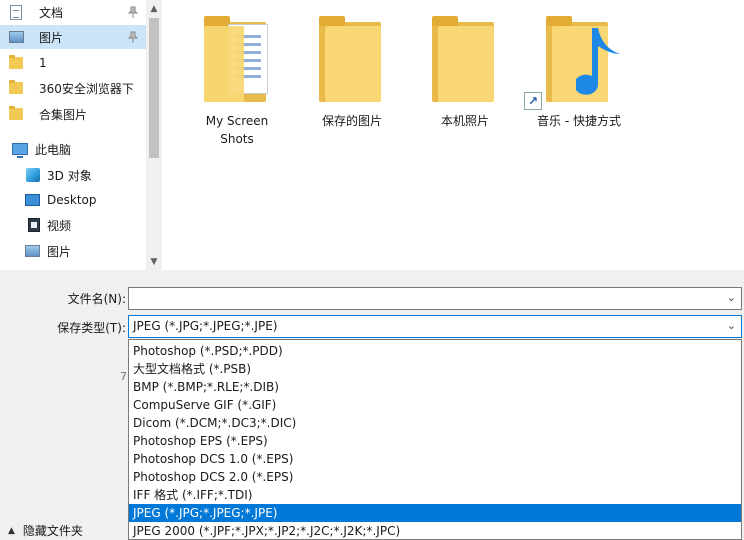 This screenshot has width=744, height=540. I want to click on nav-item-browser-downloads: 360安全浏览器下, so click(73, 88).